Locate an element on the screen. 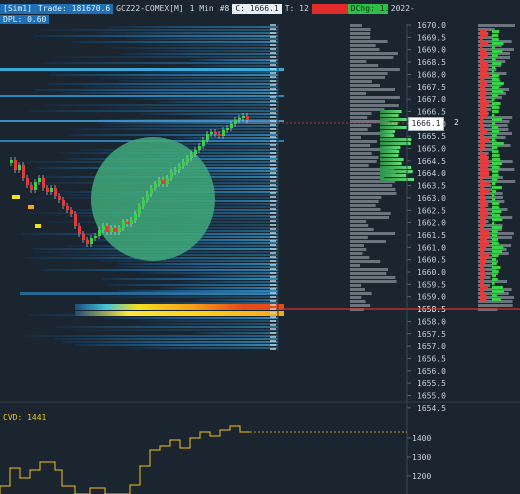  price-tick-label: 1656.0 is located at coordinates (431, 371).